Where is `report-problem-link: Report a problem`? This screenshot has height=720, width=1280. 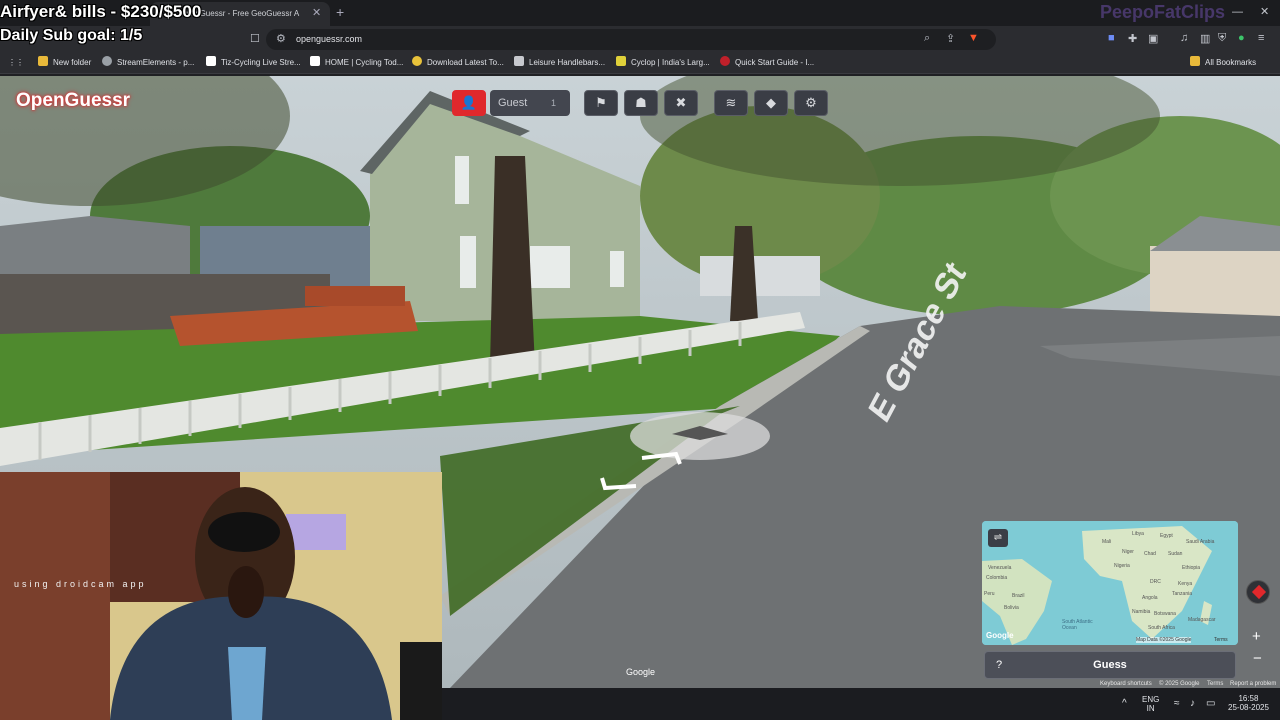 report-problem-link: Report a problem is located at coordinates (1253, 684).